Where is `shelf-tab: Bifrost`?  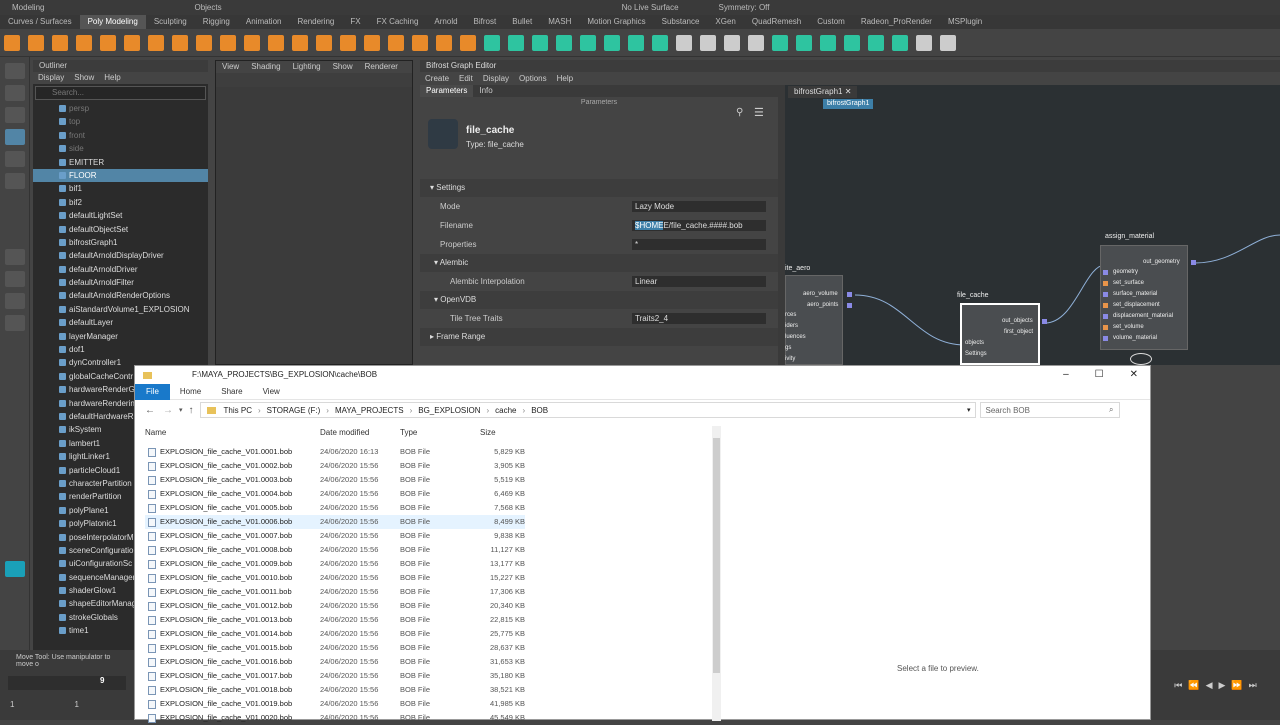
shelf-tab: Bifrost is located at coordinates (485, 22).